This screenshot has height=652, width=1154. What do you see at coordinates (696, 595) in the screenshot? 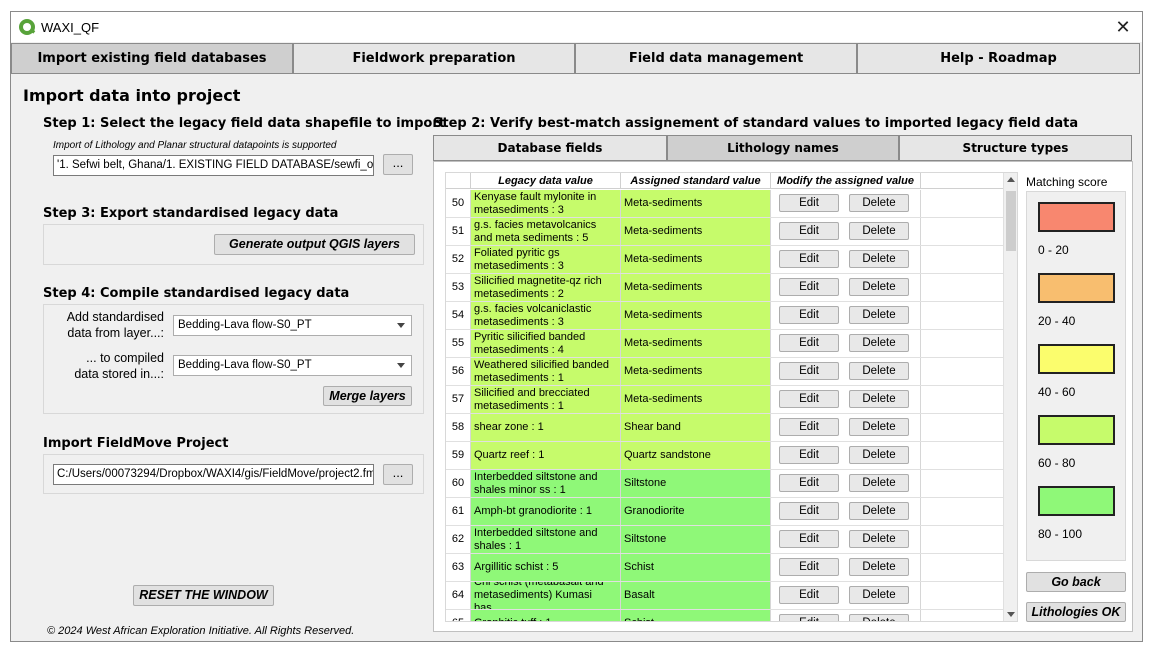
I see `assigned-value-cell: Basalt` at bounding box center [696, 595].